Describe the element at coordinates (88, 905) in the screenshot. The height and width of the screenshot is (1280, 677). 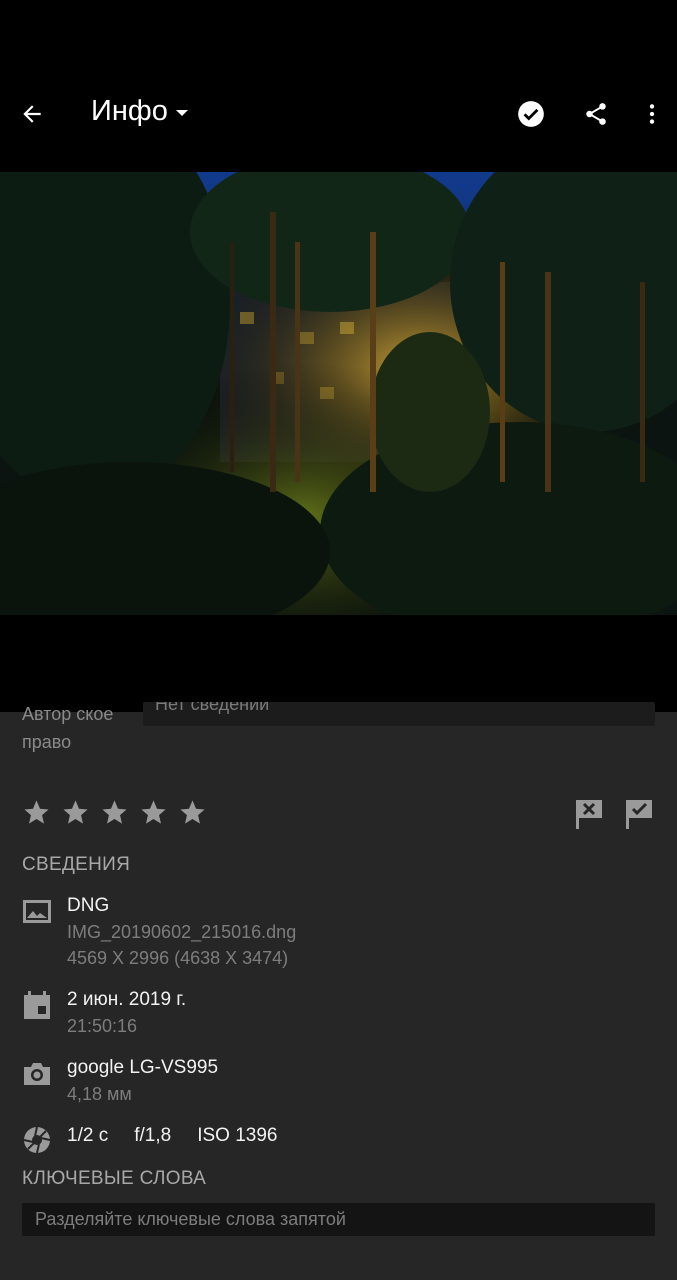
I see `file-format: DNG` at that location.